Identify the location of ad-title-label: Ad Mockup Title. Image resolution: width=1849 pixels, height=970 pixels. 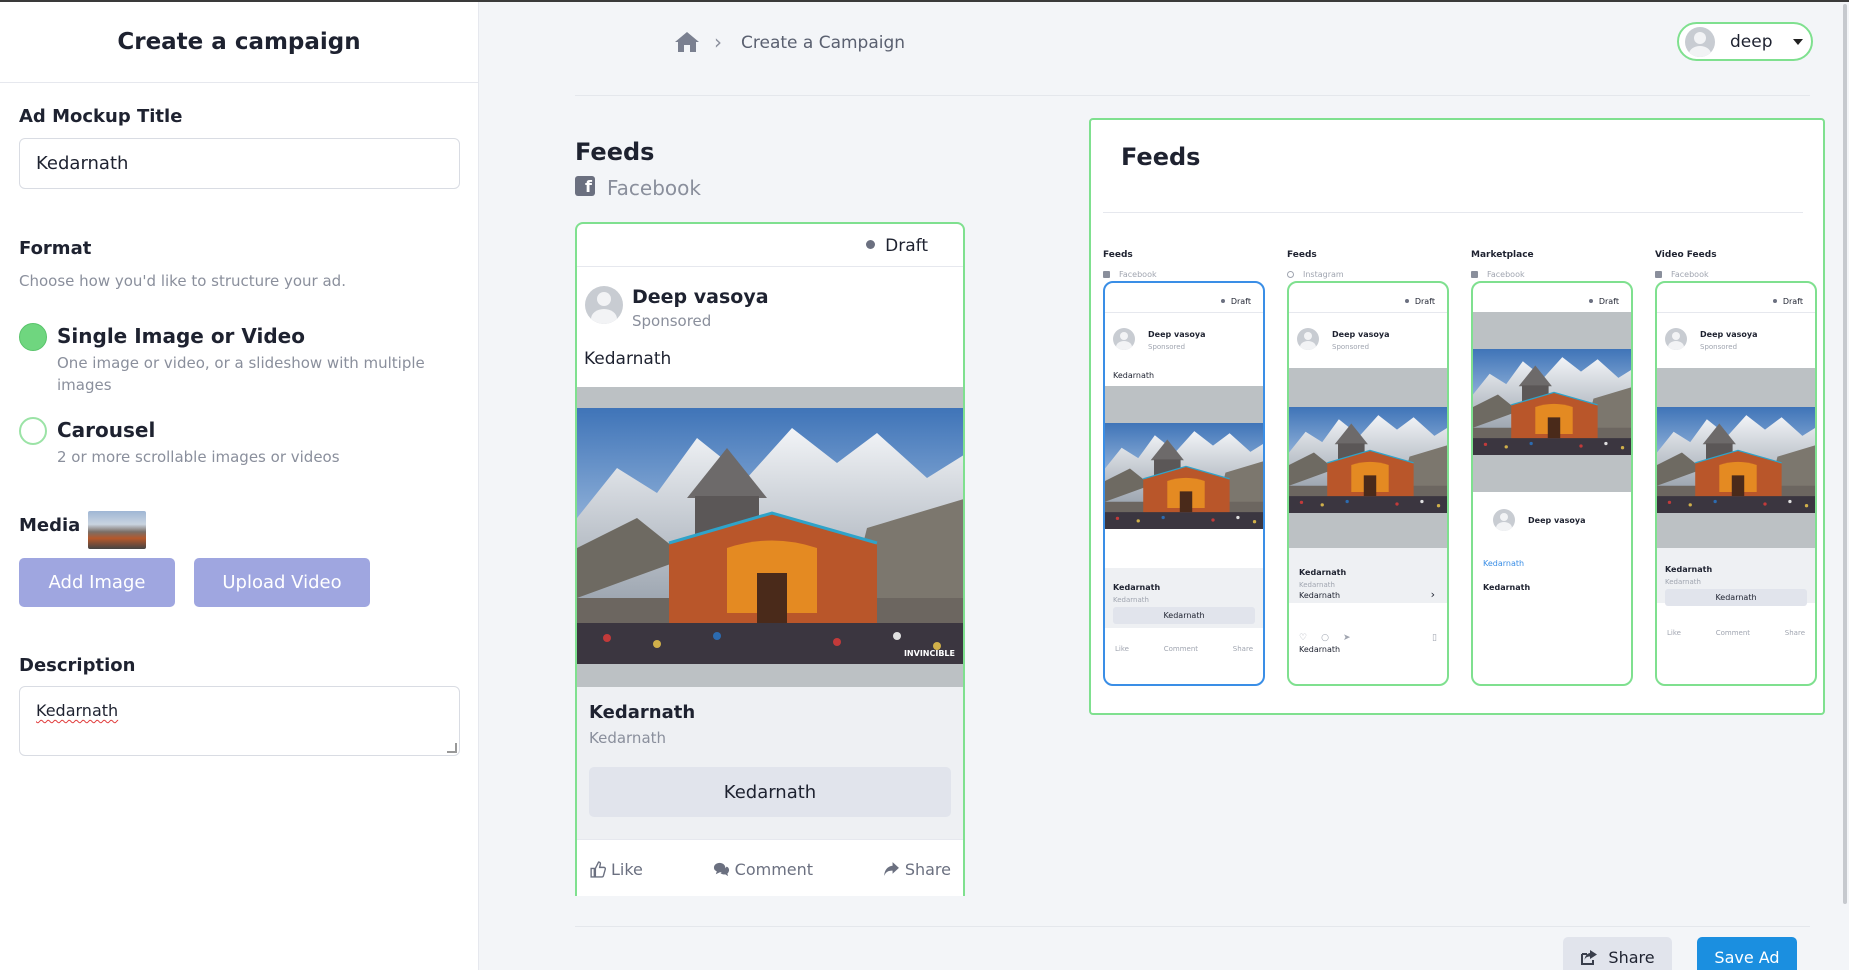
(101, 116).